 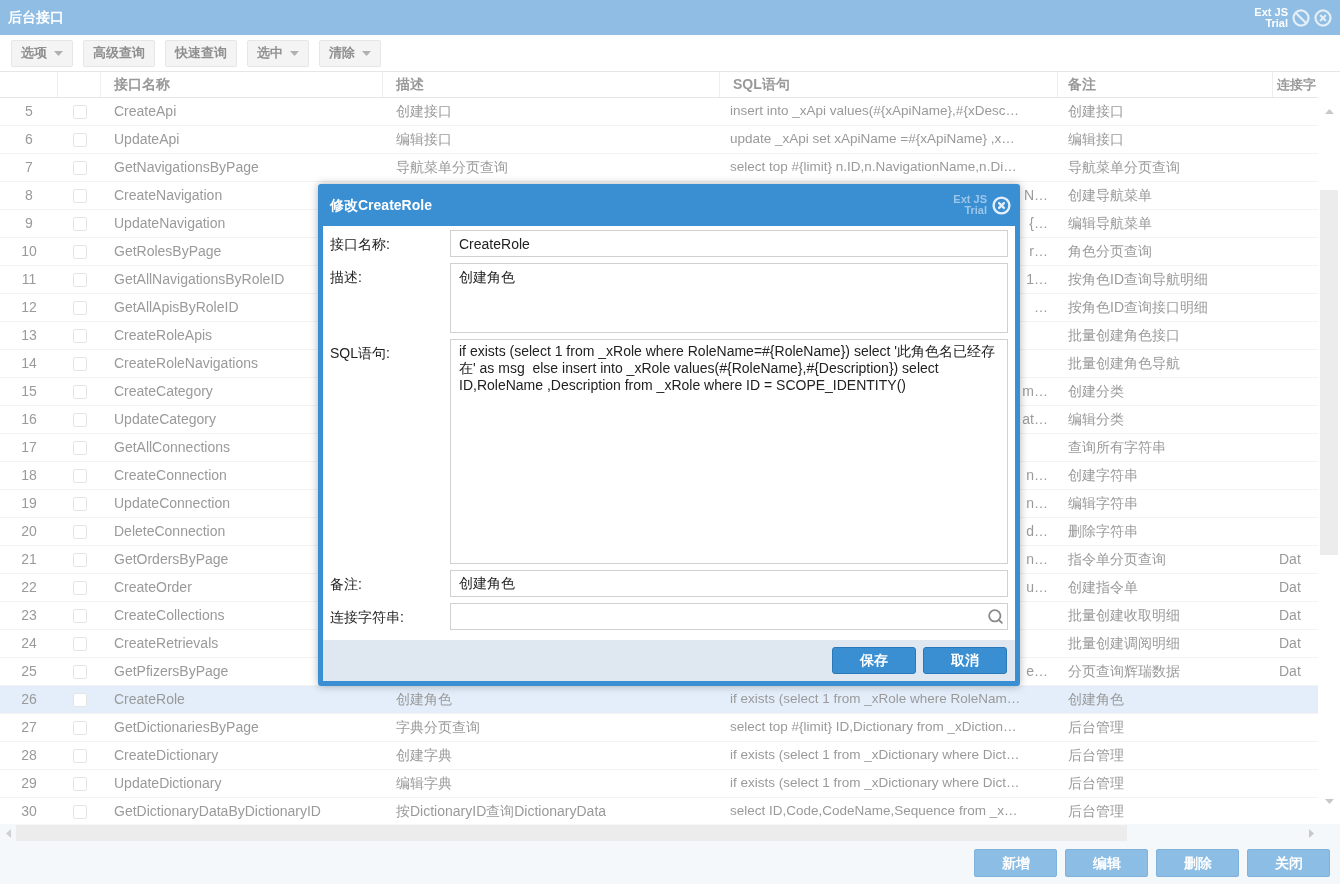 I want to click on row-number: 18, so click(x=29, y=475).